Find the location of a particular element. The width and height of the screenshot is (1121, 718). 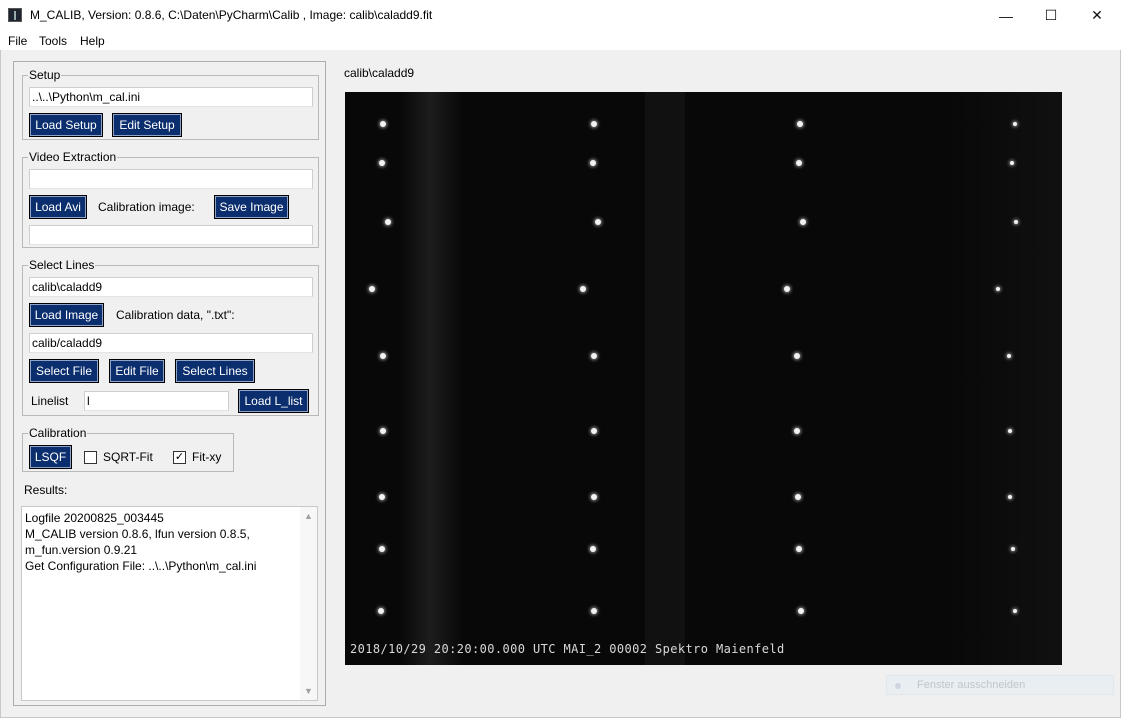

video-legend: Video Extraction is located at coordinates (73, 157).